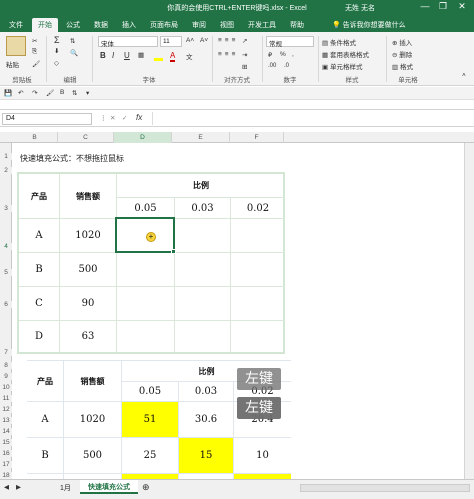 This screenshot has height=499, width=474. Describe the element at coordinates (74, 53) in the screenshot. I see `find-select-icon: 🔍` at that location.